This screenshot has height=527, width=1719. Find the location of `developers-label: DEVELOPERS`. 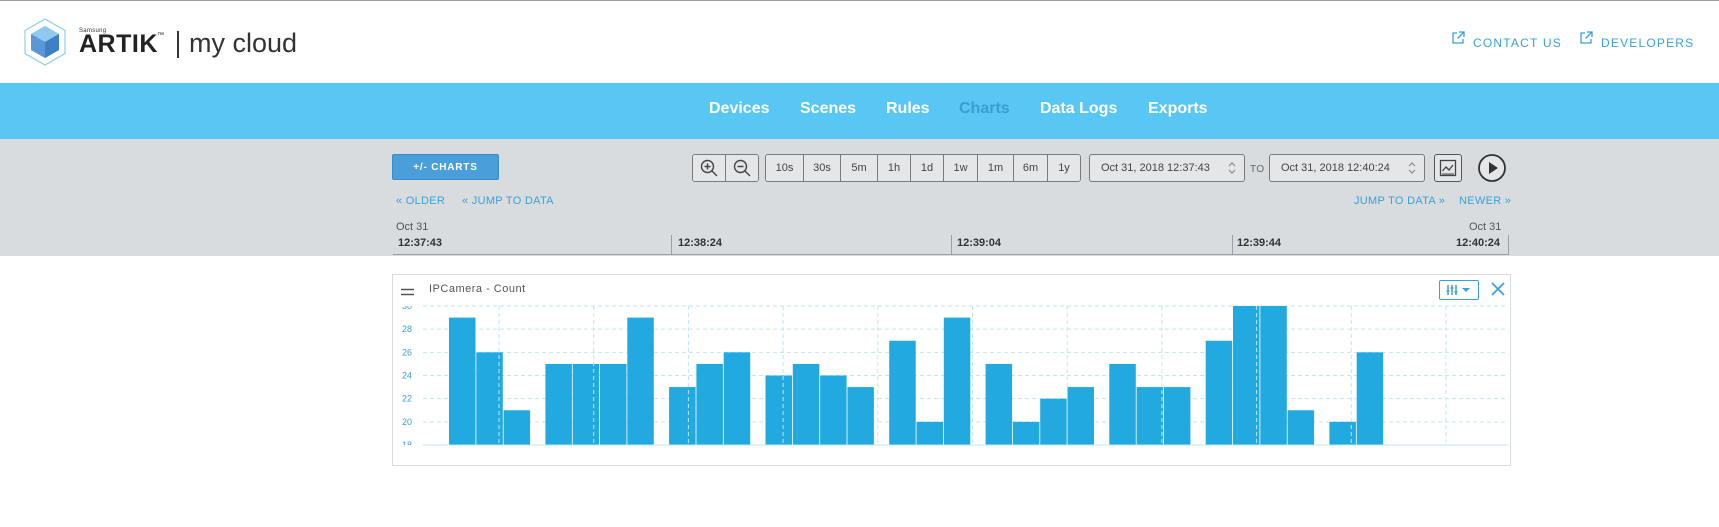

developers-label: DEVELOPERS is located at coordinates (1648, 43).